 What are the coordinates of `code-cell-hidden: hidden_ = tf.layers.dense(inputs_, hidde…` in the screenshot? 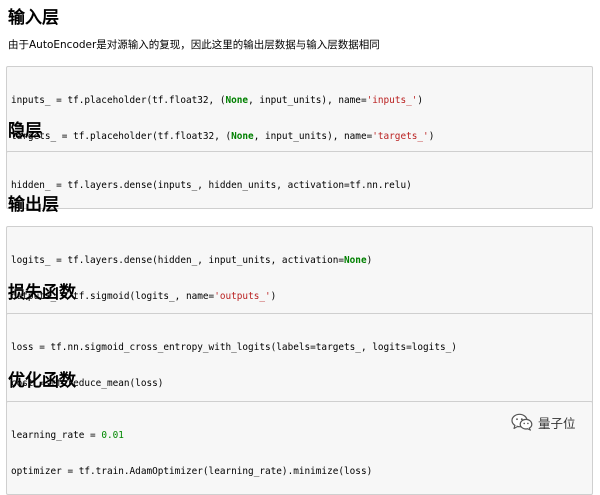 It's located at (299, 180).